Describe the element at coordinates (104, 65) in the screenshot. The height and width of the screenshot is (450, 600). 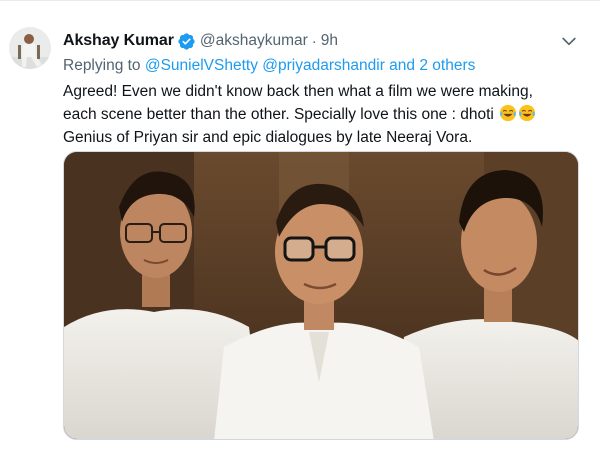
I see `replying-prefix: Replying to` at that location.